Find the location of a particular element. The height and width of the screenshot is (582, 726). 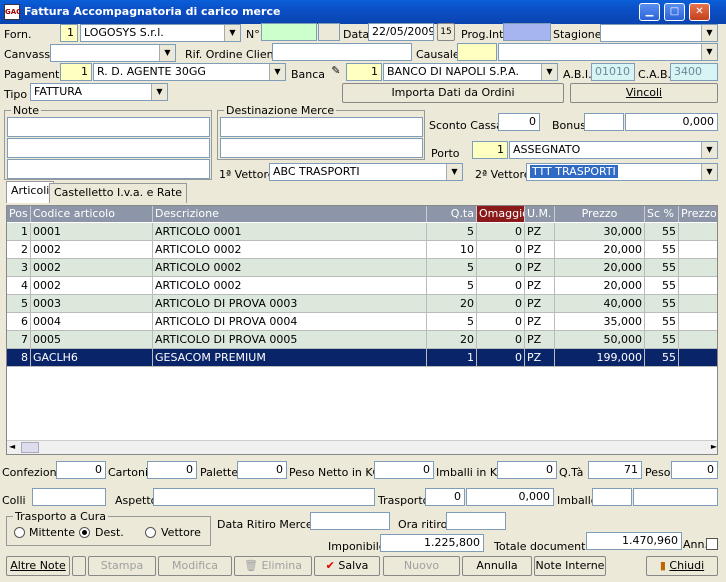

imballo-input is located at coordinates (675, 497).